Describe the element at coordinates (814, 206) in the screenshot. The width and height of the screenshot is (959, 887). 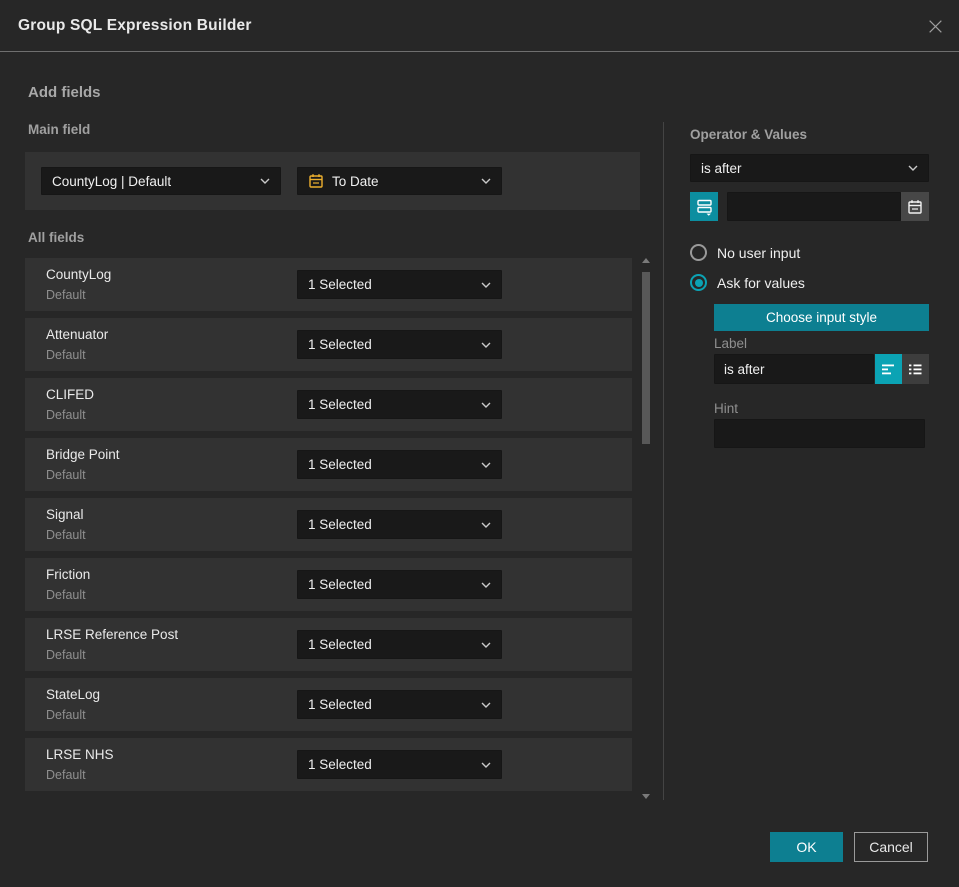
I see `value-input` at that location.